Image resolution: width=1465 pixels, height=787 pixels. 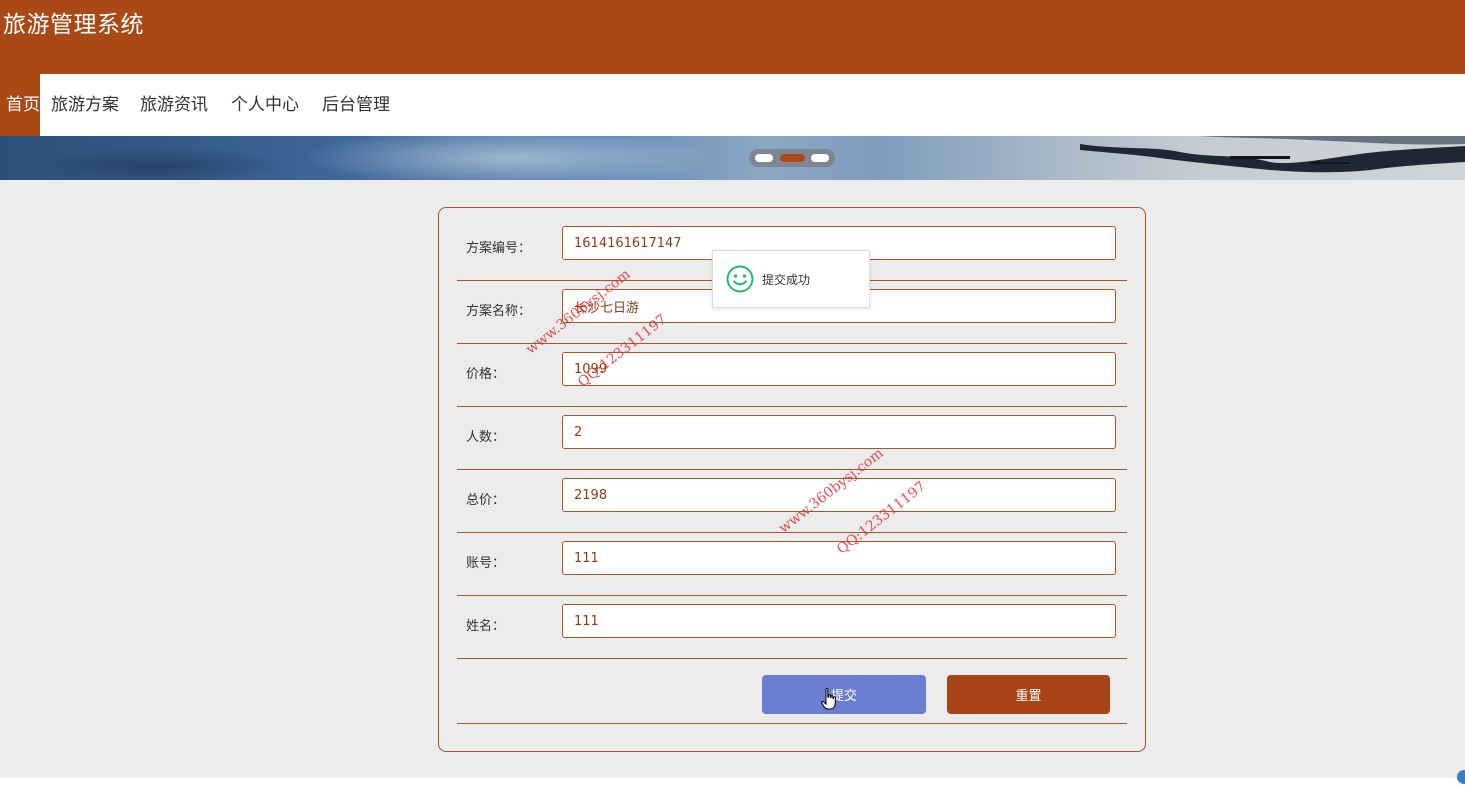 What do you see at coordinates (839, 369) in the screenshot?
I see `price-input` at bounding box center [839, 369].